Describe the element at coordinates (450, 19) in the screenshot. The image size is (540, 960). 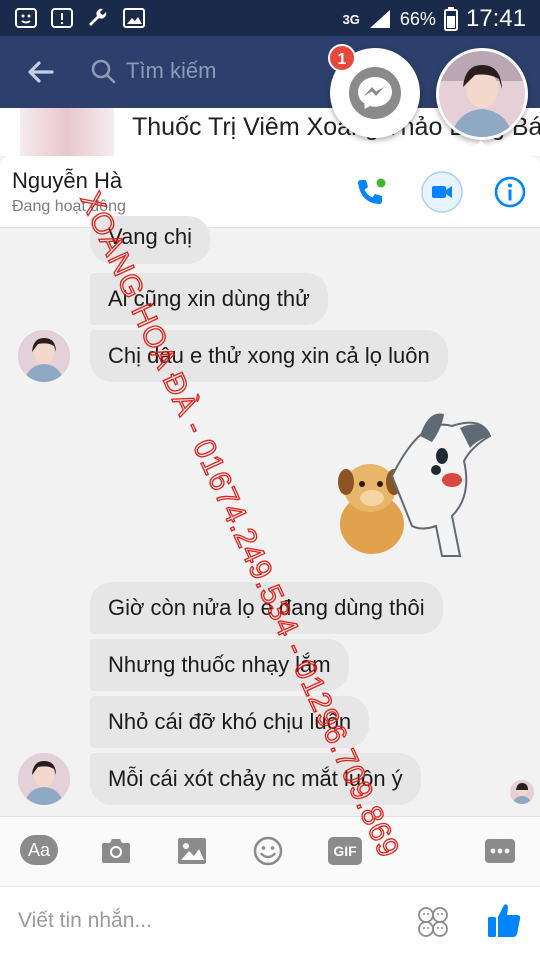
I see `battery-icon` at that location.